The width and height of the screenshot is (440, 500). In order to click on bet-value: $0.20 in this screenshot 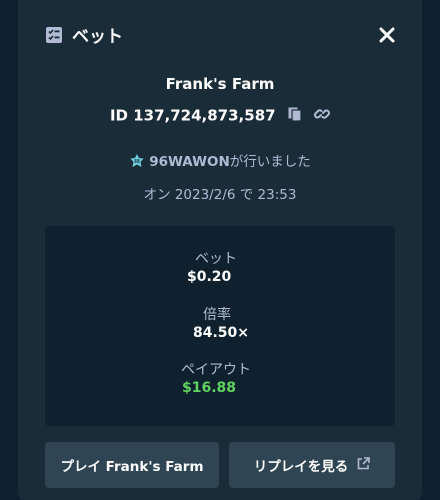, I will do `click(209, 277)`.